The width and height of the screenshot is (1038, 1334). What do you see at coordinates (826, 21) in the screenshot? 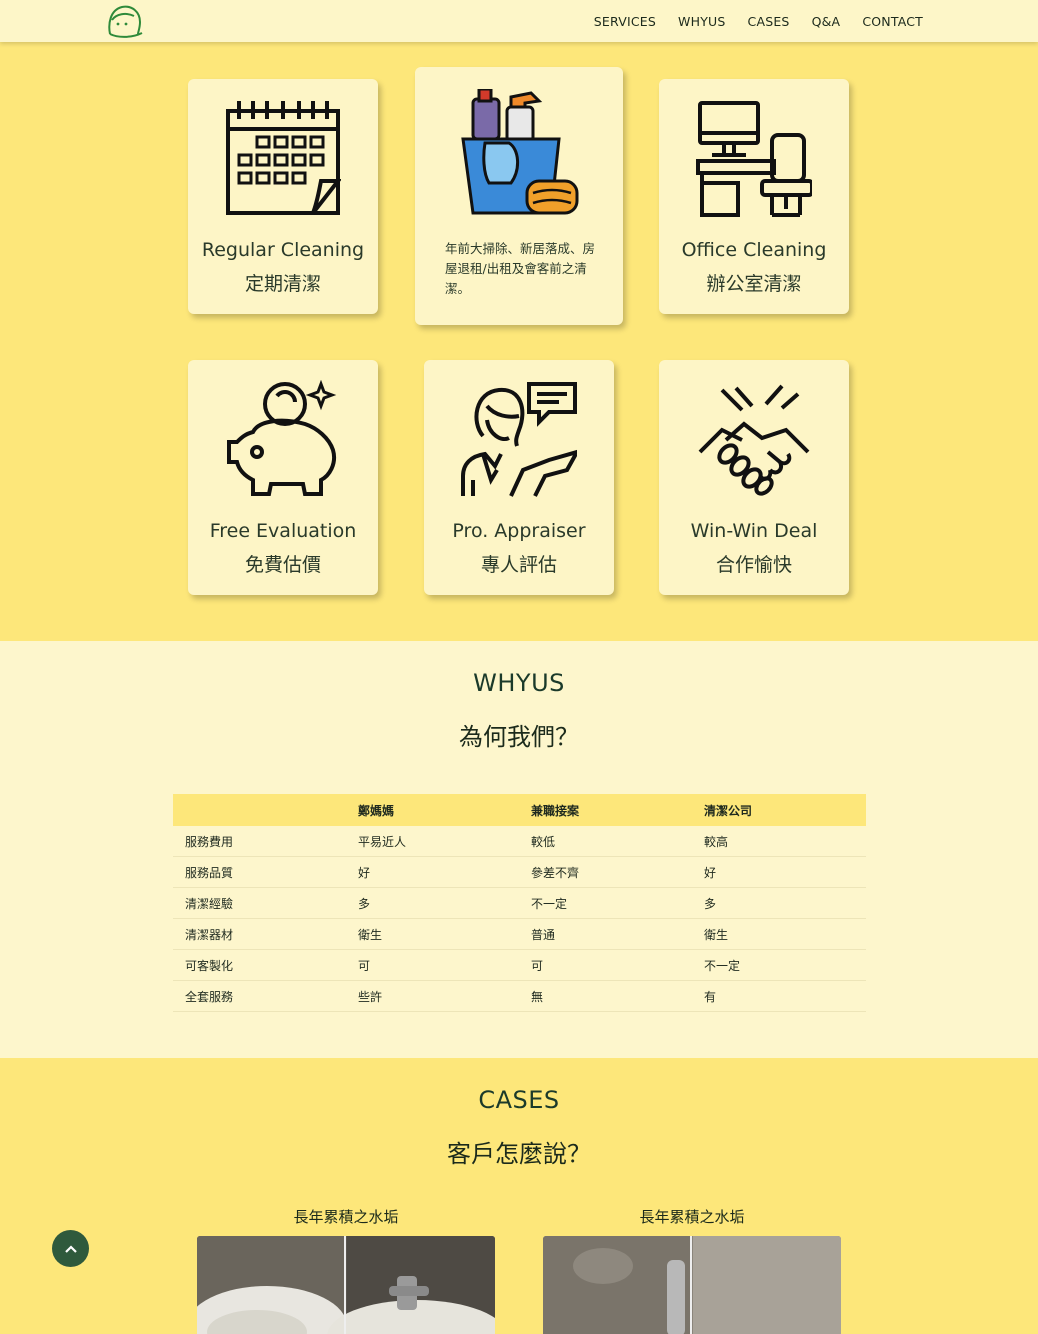
I see `nav-qa: Q&A` at bounding box center [826, 21].